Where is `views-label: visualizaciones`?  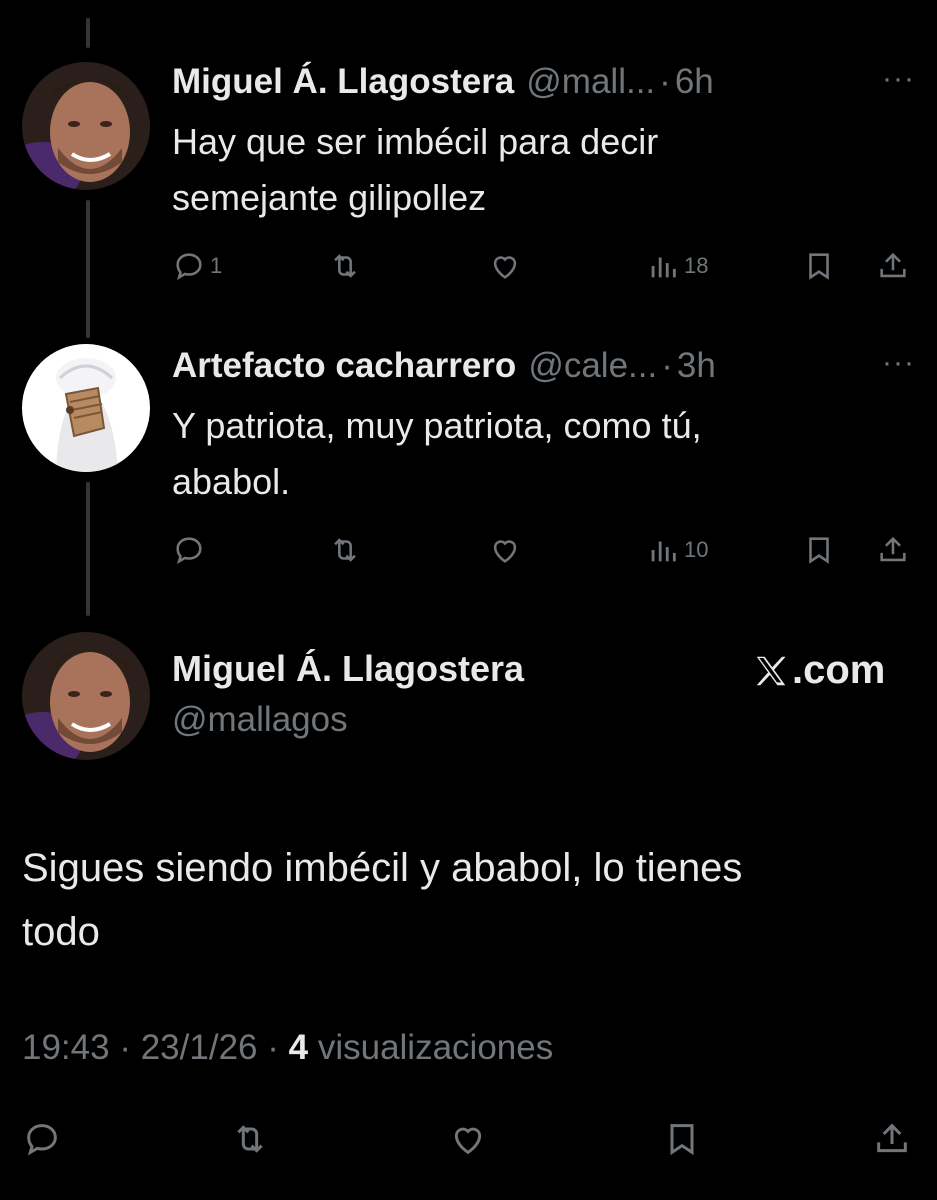
views-label: visualizaciones is located at coordinates (435, 1047).